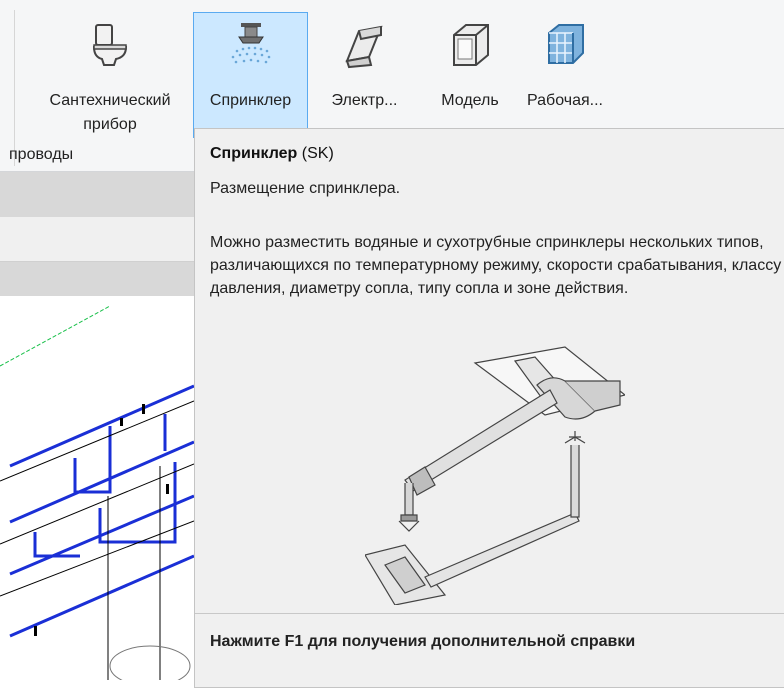  I want to click on pipe-network, so click(102, 511).